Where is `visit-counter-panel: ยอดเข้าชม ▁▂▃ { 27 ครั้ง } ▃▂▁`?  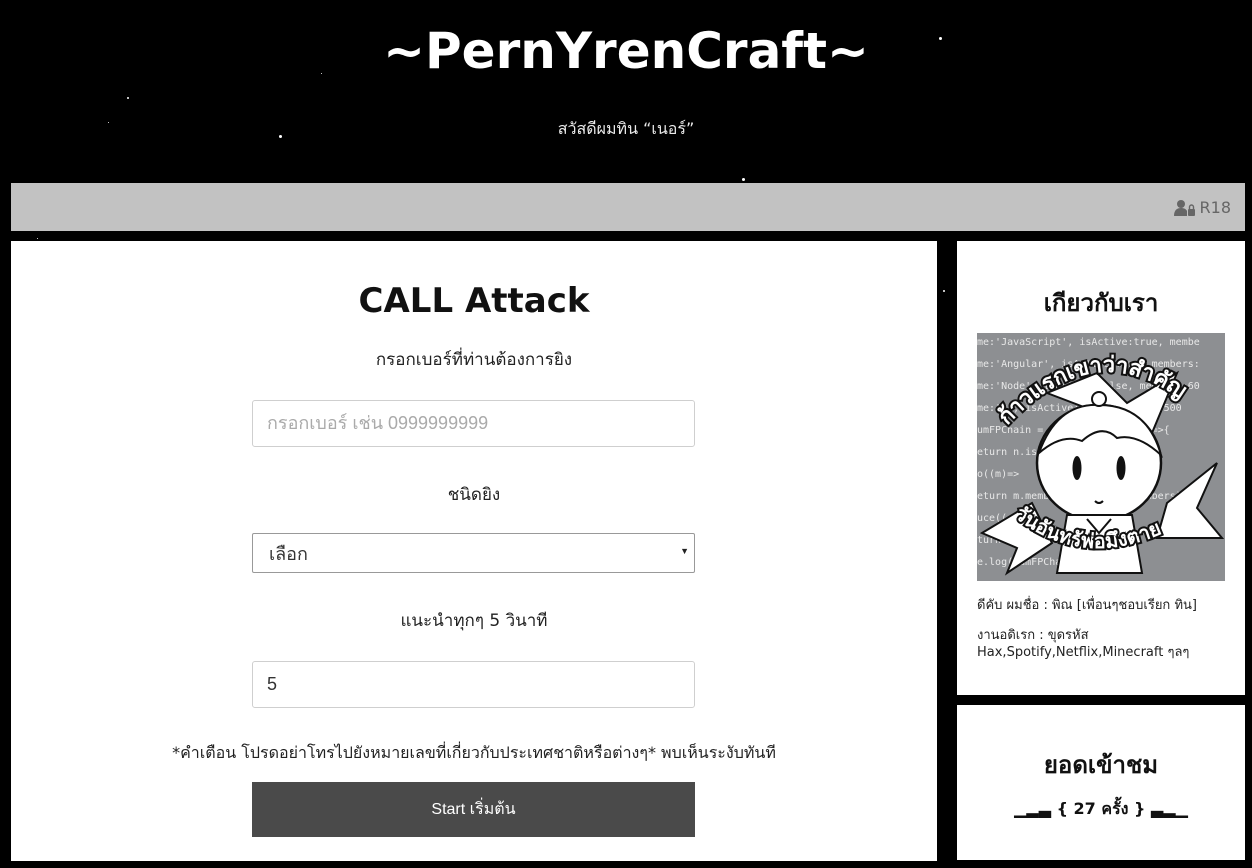 visit-counter-panel: ยอดเข้าชม ▁▂▃ { 27 ครั้ง } ▃▂▁ is located at coordinates (1101, 782).